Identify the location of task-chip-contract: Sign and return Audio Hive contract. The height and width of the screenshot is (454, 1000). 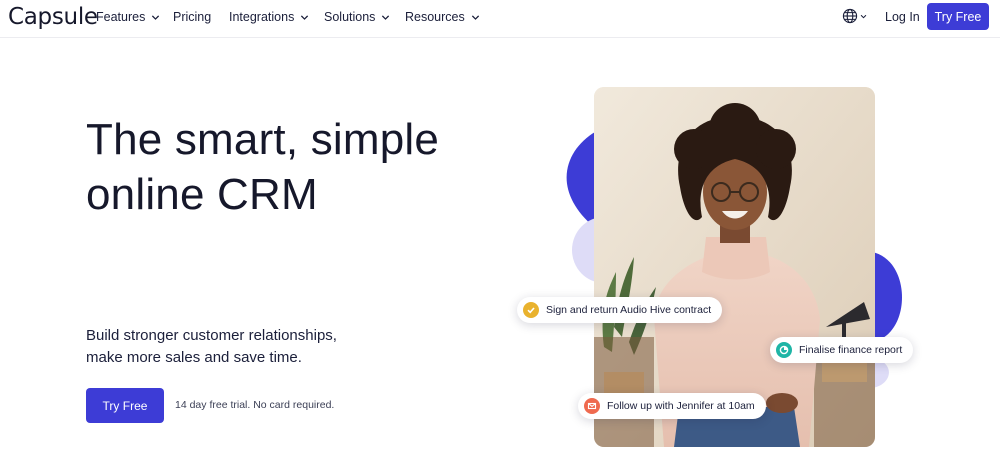
(620, 310).